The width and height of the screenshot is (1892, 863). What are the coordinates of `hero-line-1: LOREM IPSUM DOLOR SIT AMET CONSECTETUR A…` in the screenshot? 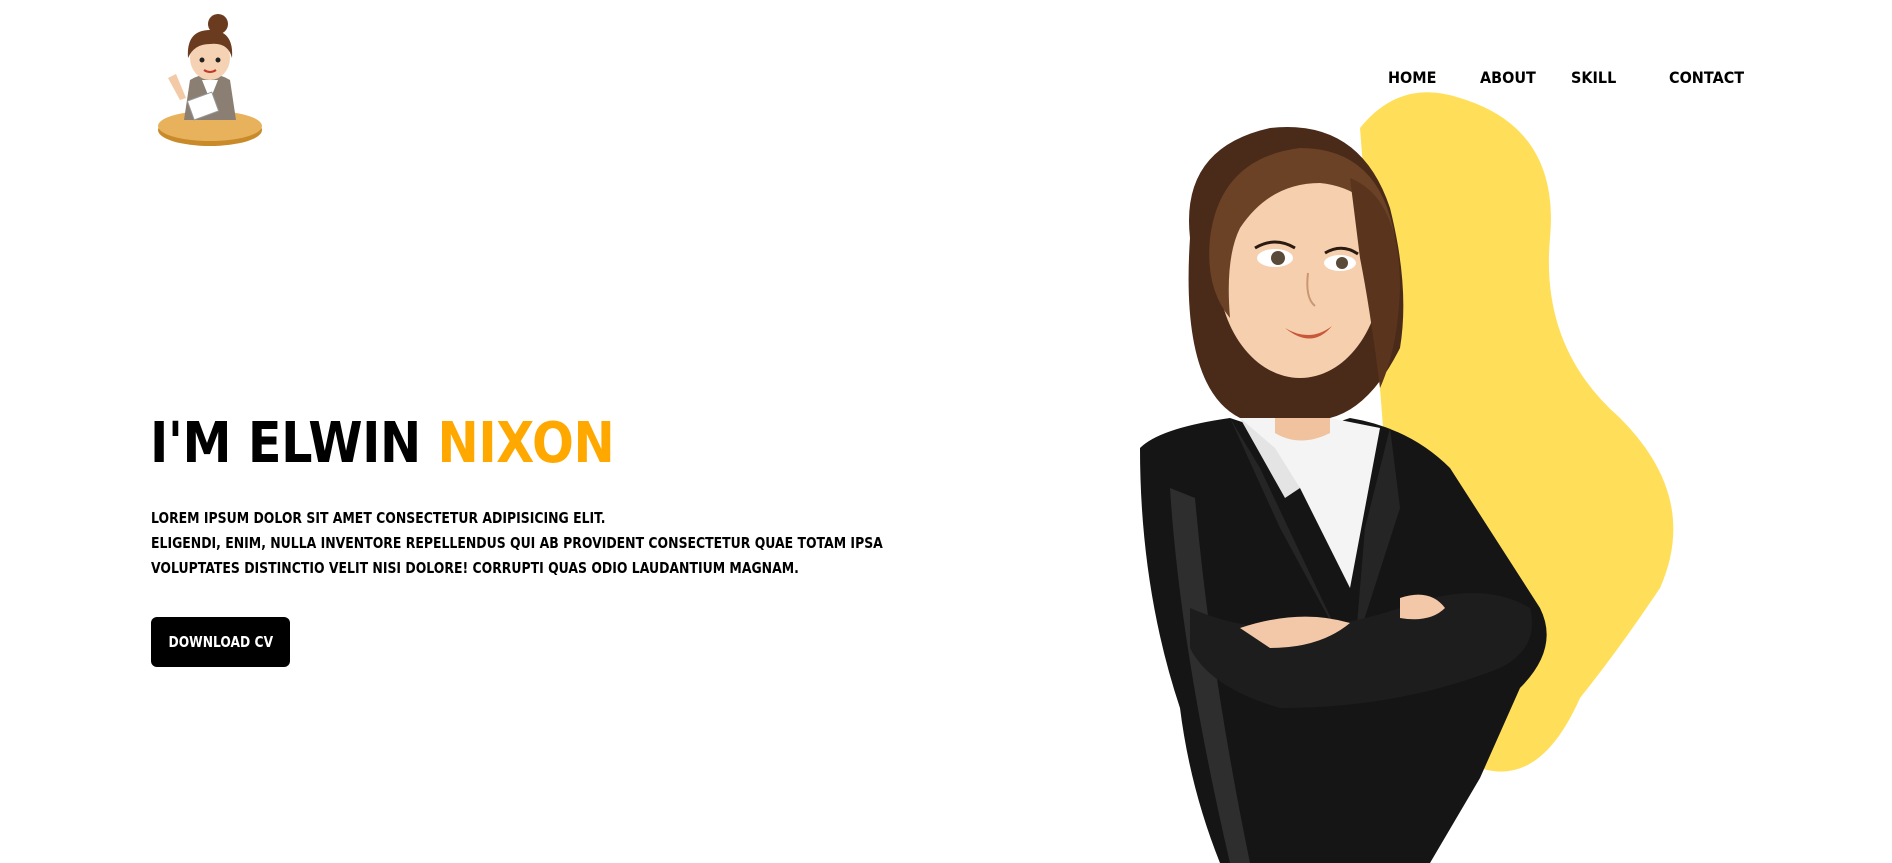 It's located at (378, 518).